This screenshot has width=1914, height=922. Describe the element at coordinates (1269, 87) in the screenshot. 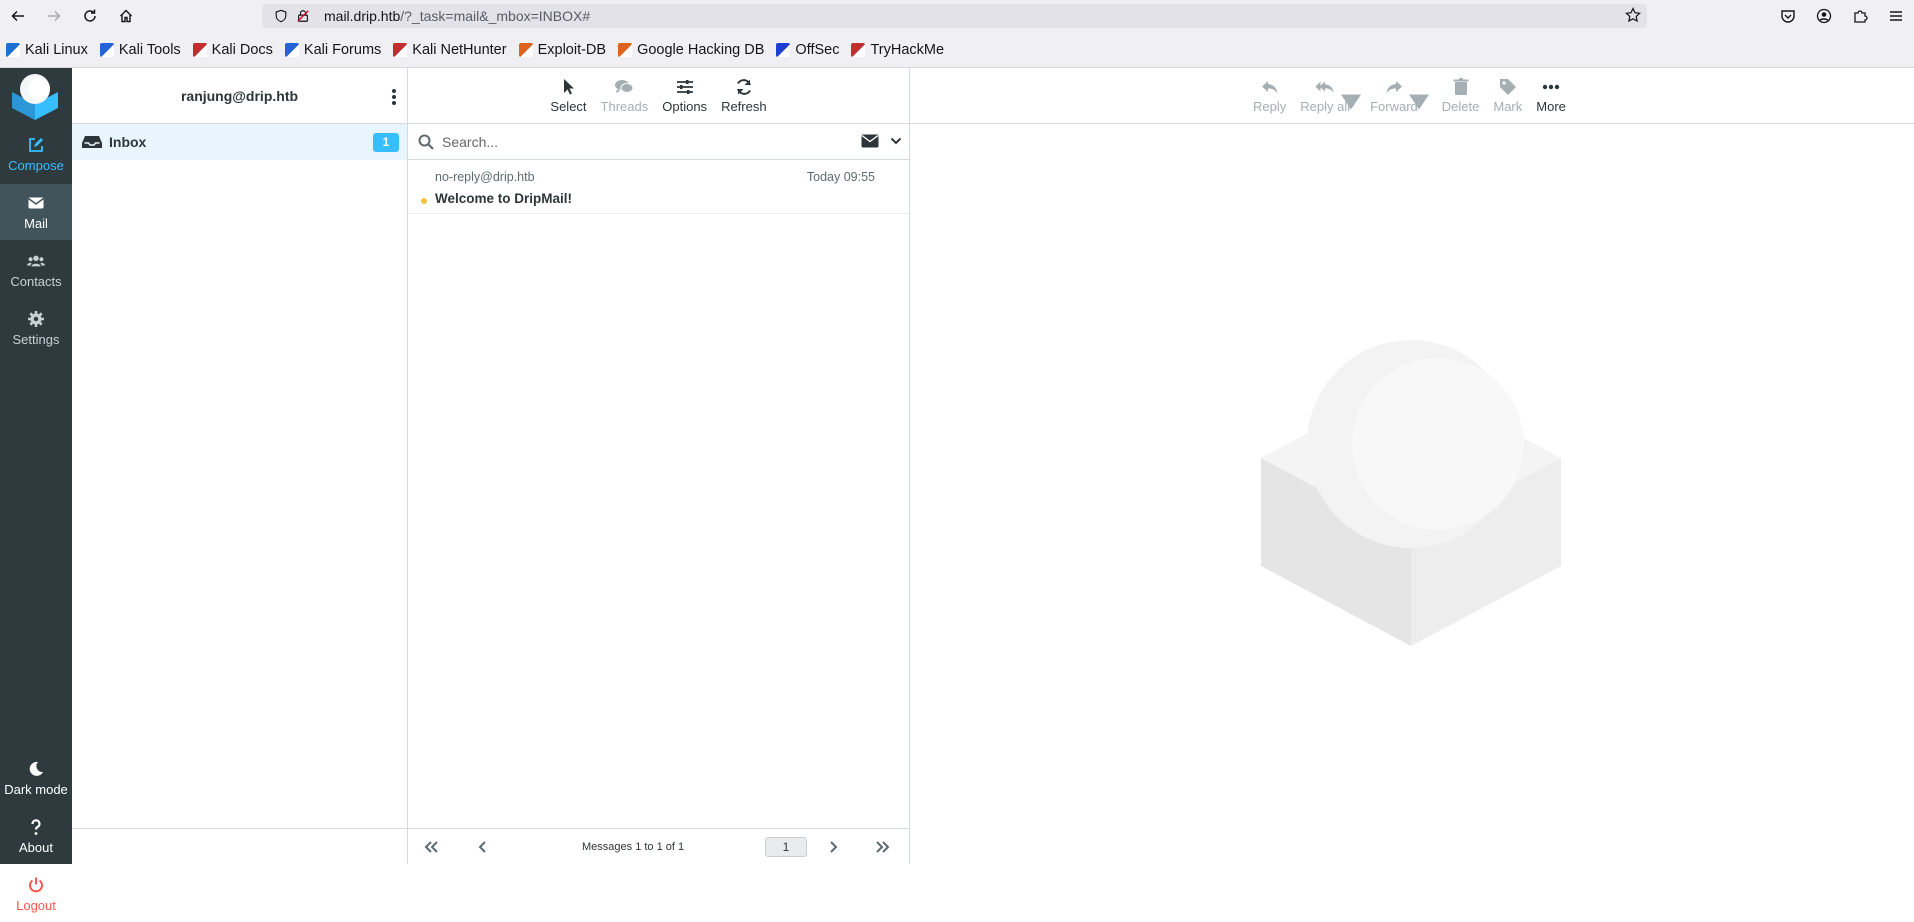

I see `reply-icon` at that location.